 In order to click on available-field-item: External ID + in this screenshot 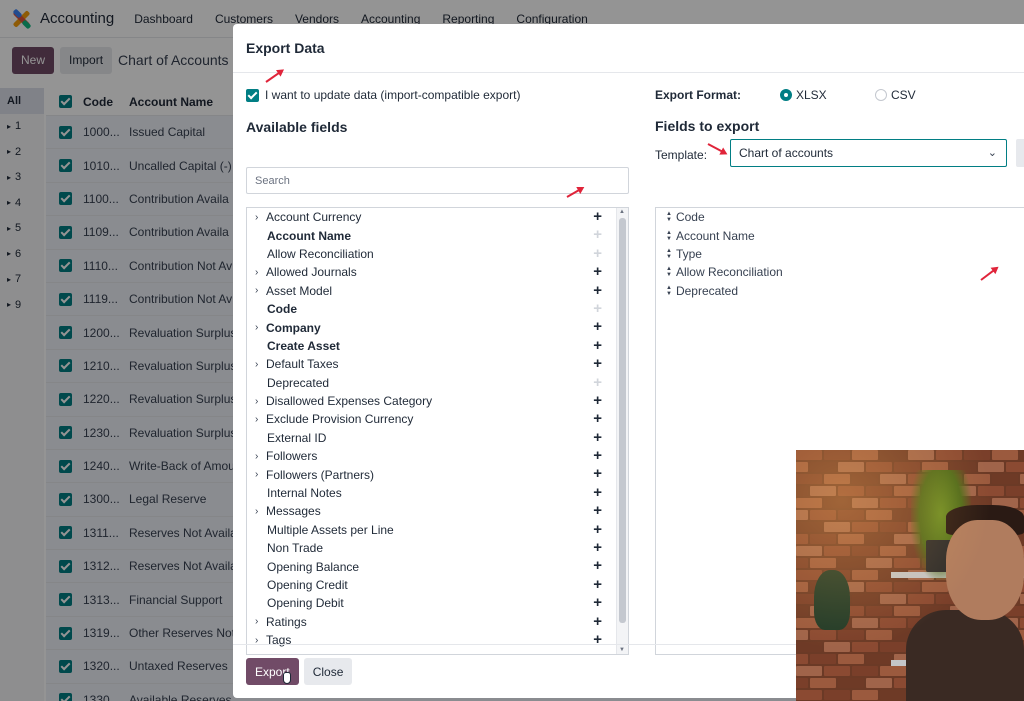, I will do `click(437, 438)`.